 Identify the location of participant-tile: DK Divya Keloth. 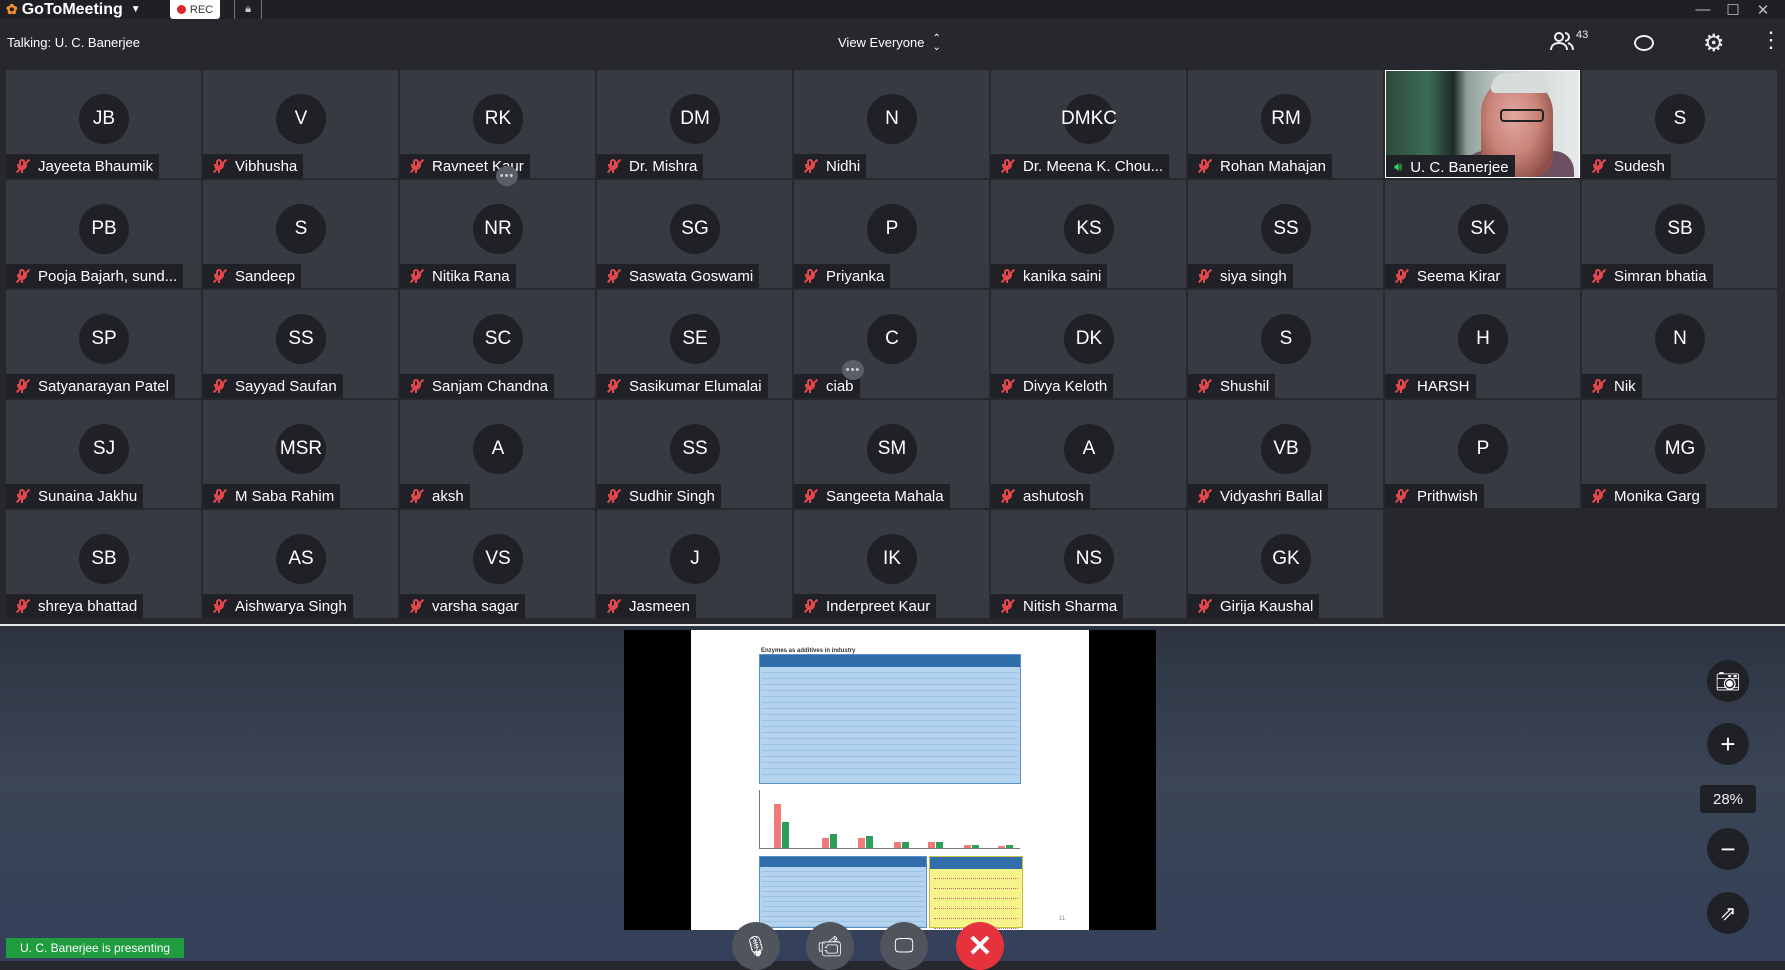
(1088, 344).